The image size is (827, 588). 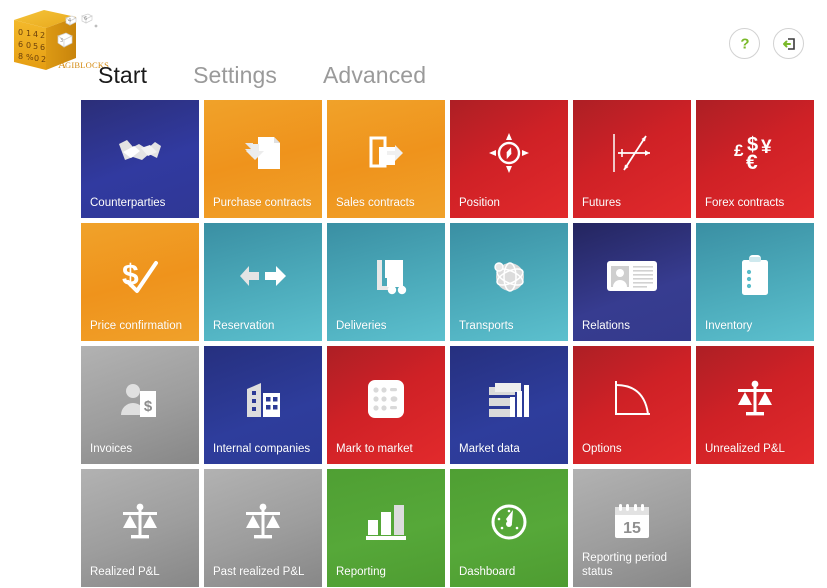 I want to click on calendar-15-icon: 15, so click(x=632, y=522).